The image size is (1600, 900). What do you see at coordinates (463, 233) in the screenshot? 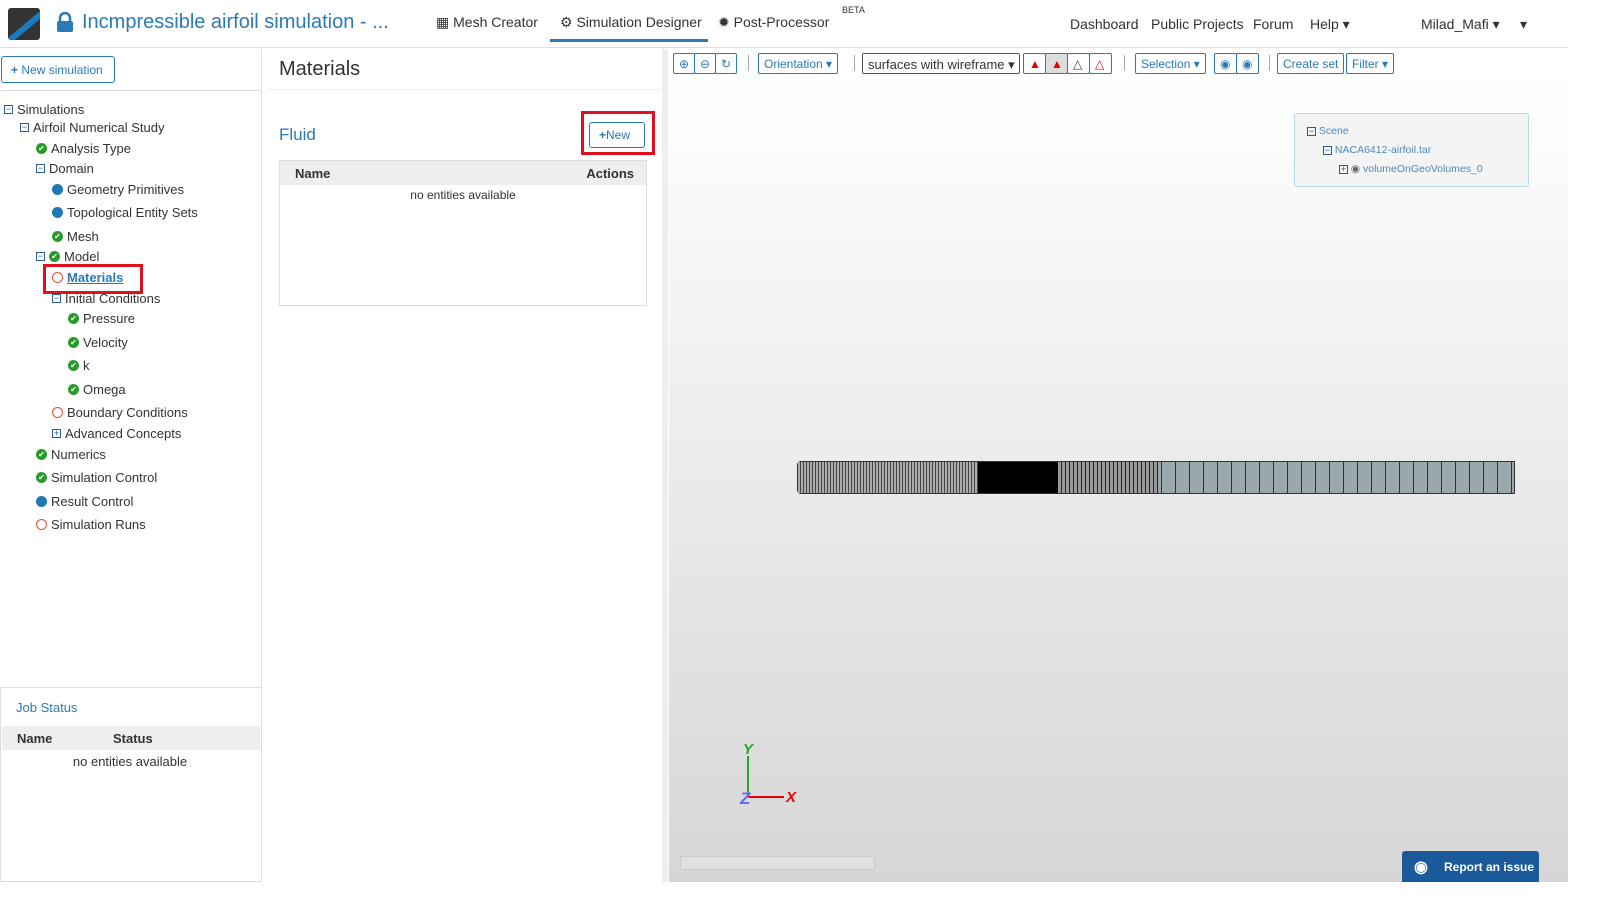
I see `materials-table: Name Actions no entities available` at bounding box center [463, 233].